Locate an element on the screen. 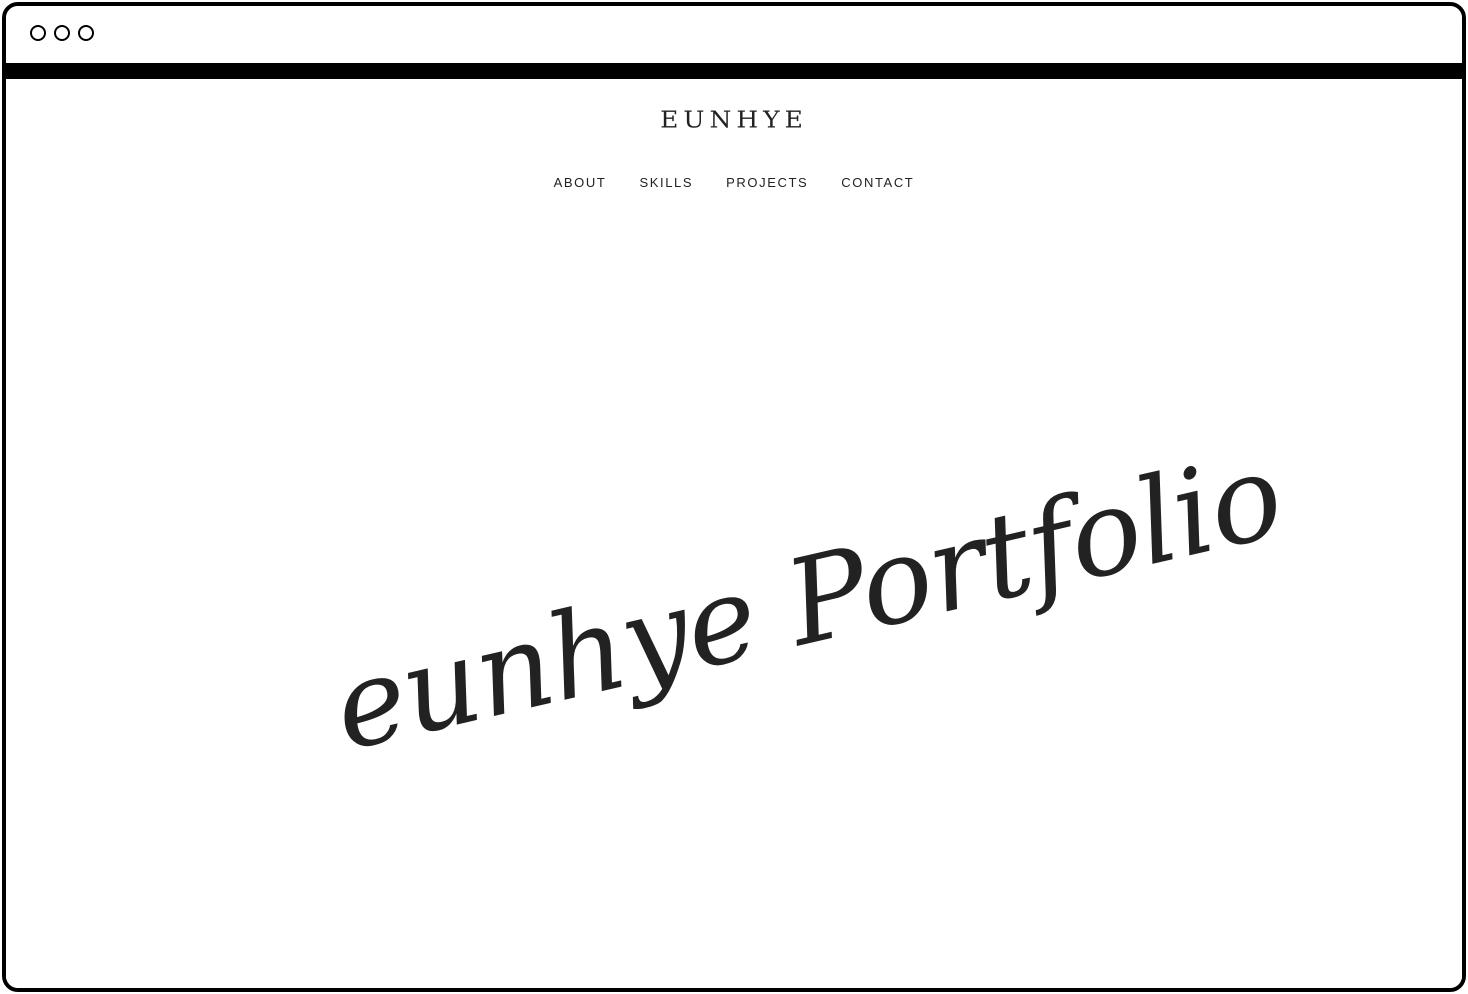 Image resolution: width=1468 pixels, height=994 pixels. window-controls is located at coordinates (62, 33).